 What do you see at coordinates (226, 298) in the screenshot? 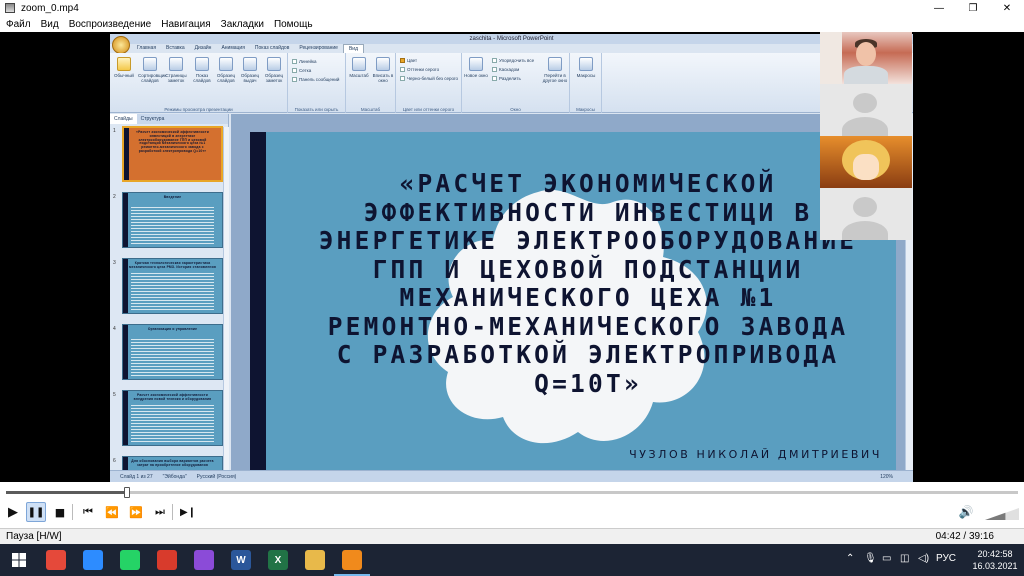
I see `slides-panel-scrollbar` at bounding box center [226, 298].